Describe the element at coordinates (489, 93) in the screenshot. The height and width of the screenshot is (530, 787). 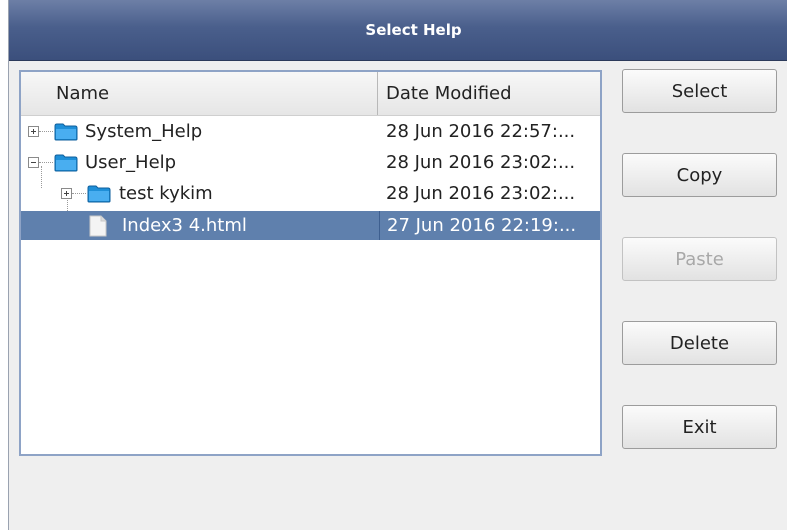
I see `column-header-date-modified: Date Modified` at that location.